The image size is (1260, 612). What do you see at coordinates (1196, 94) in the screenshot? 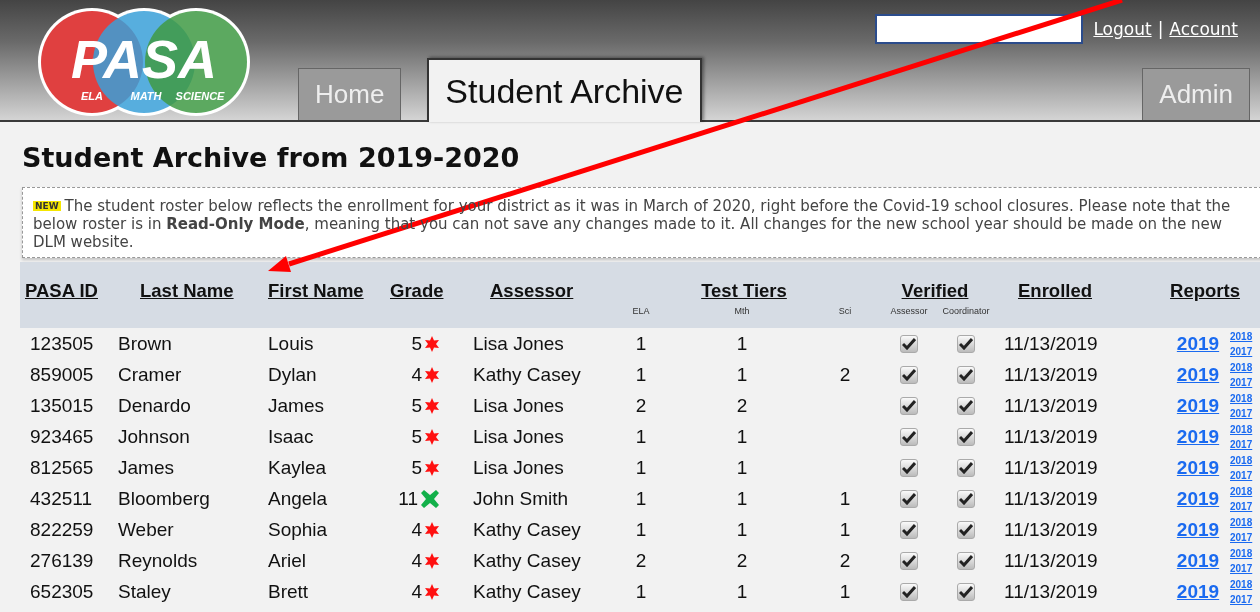
I see `nav-tab: Admin` at bounding box center [1196, 94].